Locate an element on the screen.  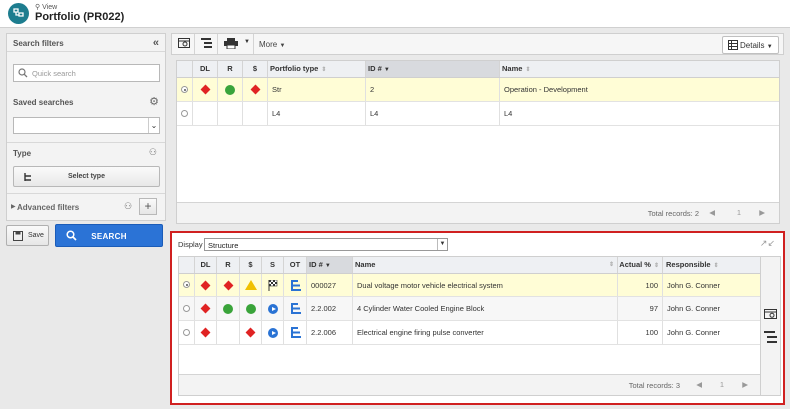
print-button: ▼ is located at coordinates (236, 44).